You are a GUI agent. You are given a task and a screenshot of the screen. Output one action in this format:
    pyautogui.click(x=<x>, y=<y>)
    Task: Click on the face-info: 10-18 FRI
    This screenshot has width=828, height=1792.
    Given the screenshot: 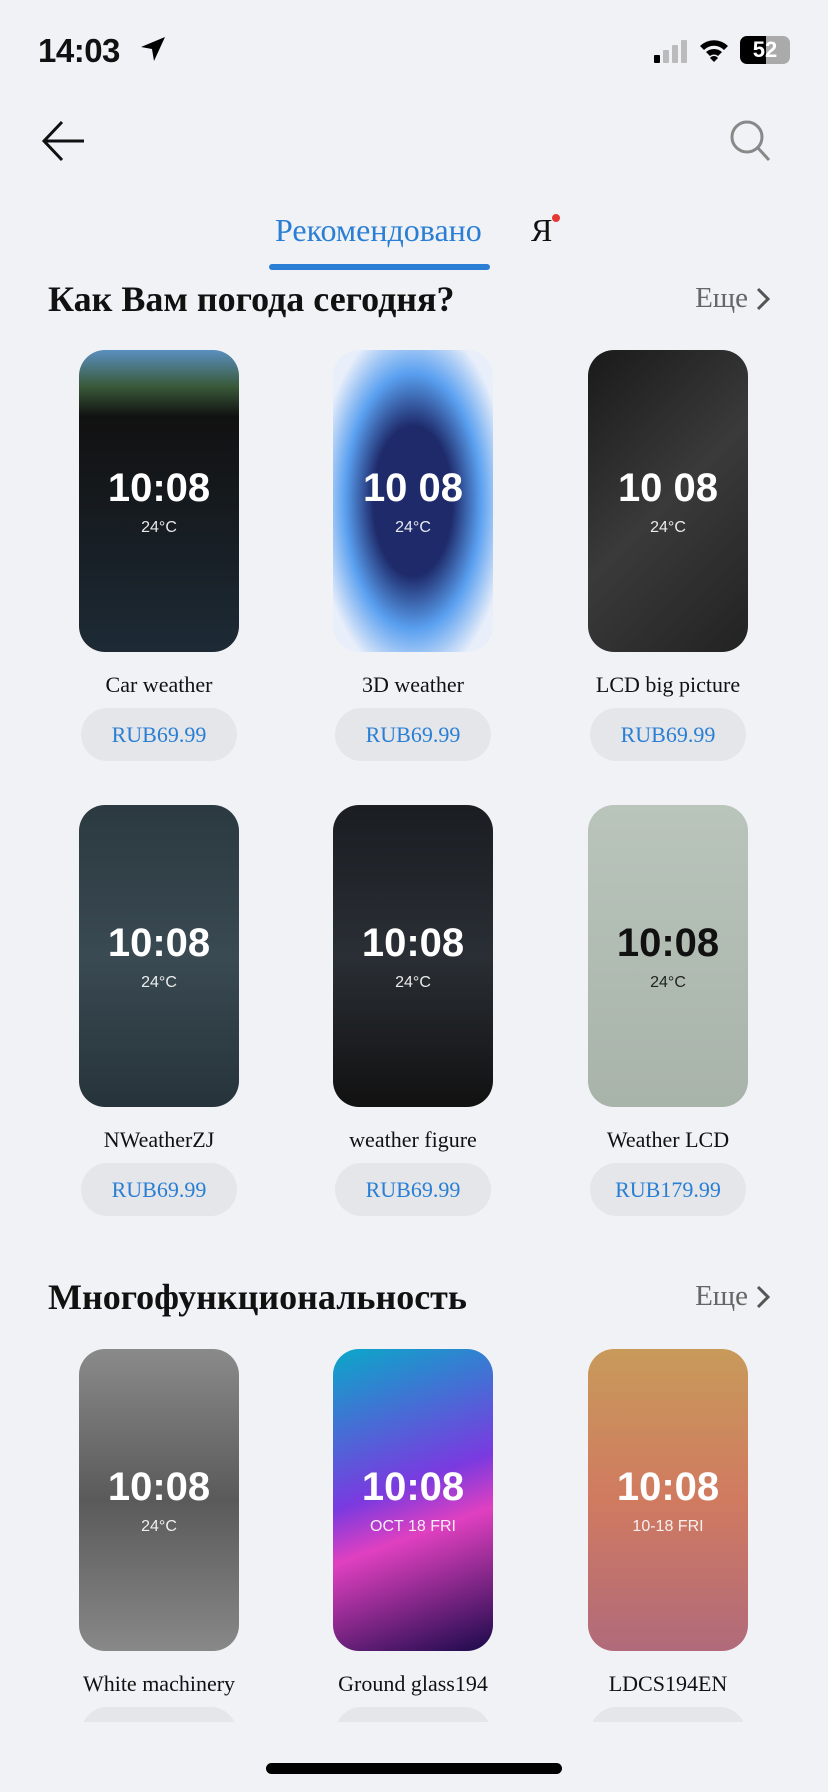 What is the action you would take?
    pyautogui.click(x=668, y=1526)
    